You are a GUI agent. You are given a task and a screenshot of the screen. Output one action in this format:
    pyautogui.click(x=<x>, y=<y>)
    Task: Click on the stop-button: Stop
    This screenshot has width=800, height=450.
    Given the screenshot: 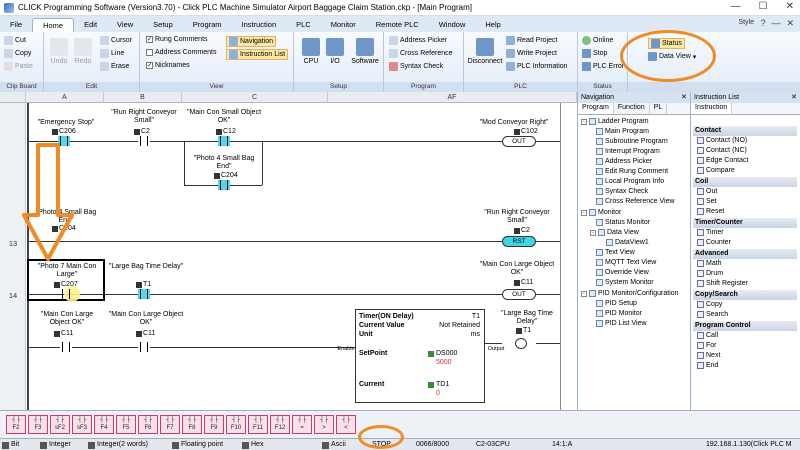 What is the action you would take?
    pyautogui.click(x=594, y=53)
    